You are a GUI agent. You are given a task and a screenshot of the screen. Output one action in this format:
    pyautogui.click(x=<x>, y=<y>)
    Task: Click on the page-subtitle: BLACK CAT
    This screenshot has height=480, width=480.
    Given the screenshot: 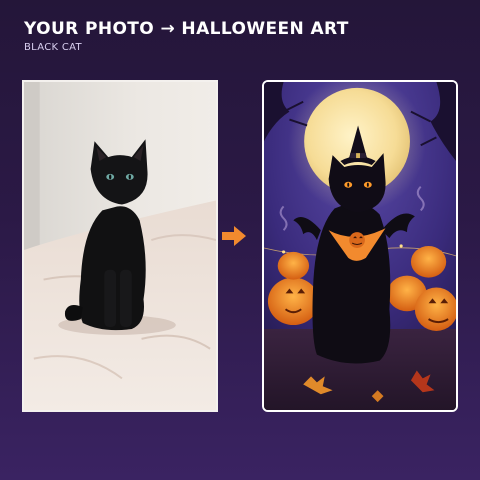 What is the action you would take?
    pyautogui.click(x=53, y=47)
    